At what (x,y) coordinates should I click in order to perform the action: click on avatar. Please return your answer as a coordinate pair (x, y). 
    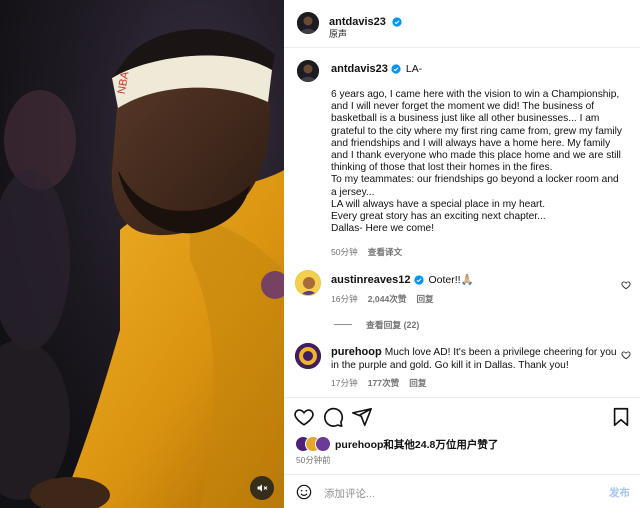
    Looking at the image, I should click on (308, 23).